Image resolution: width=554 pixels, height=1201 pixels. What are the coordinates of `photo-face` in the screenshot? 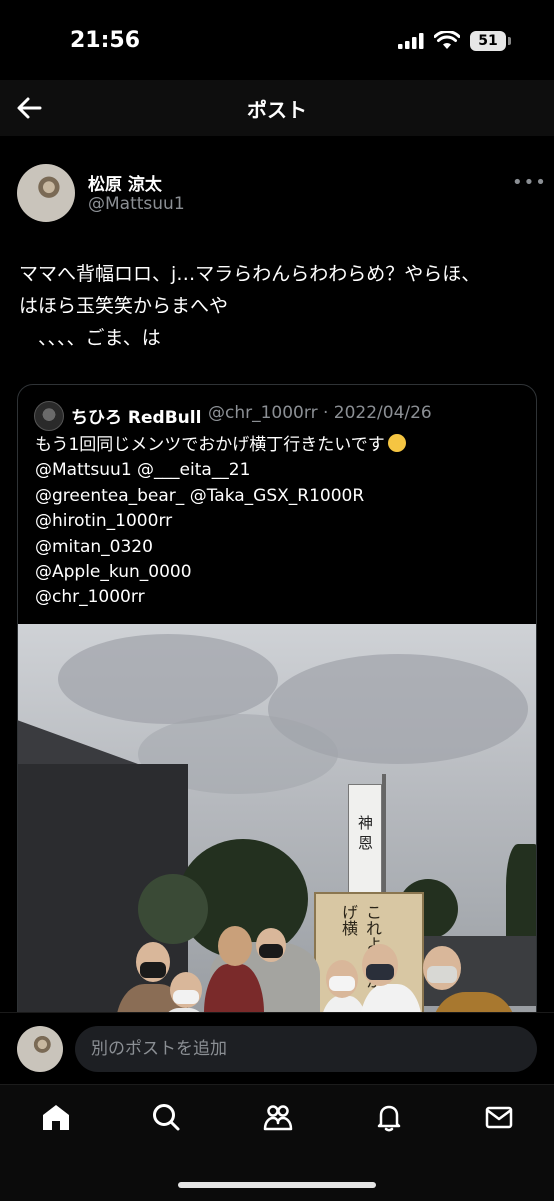 It's located at (235, 946).